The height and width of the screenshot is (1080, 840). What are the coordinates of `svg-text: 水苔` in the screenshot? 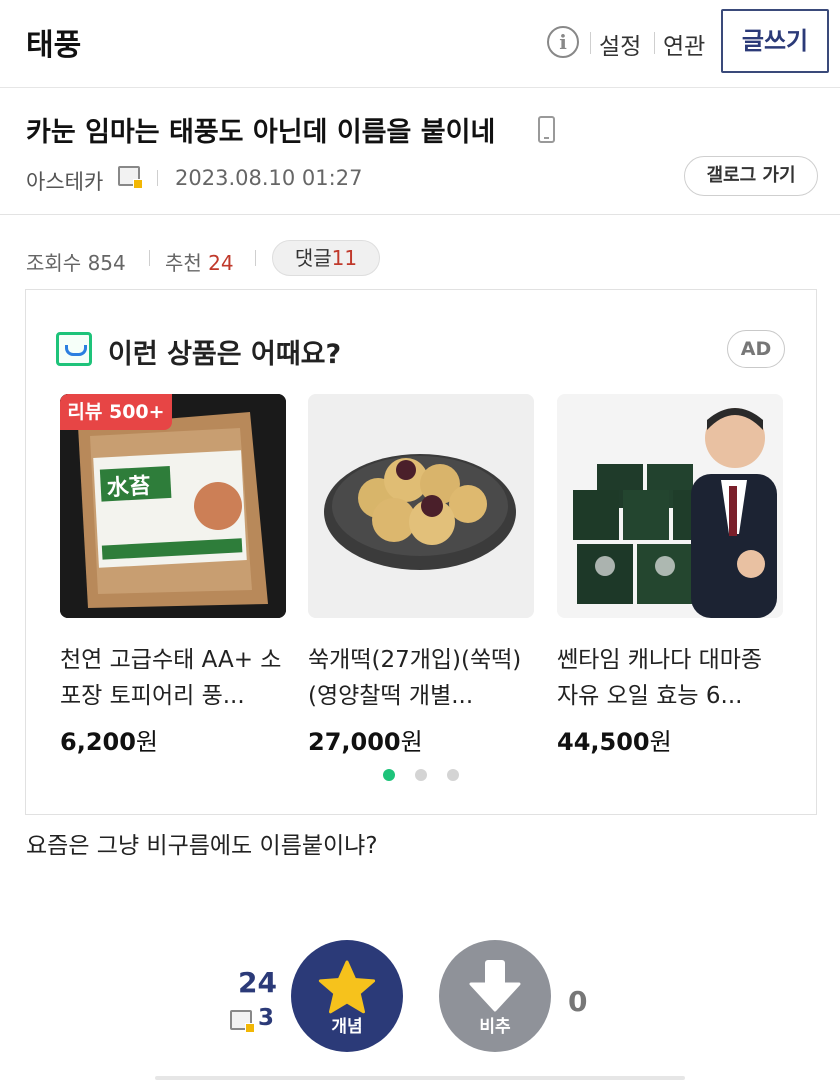 It's located at (128, 487).